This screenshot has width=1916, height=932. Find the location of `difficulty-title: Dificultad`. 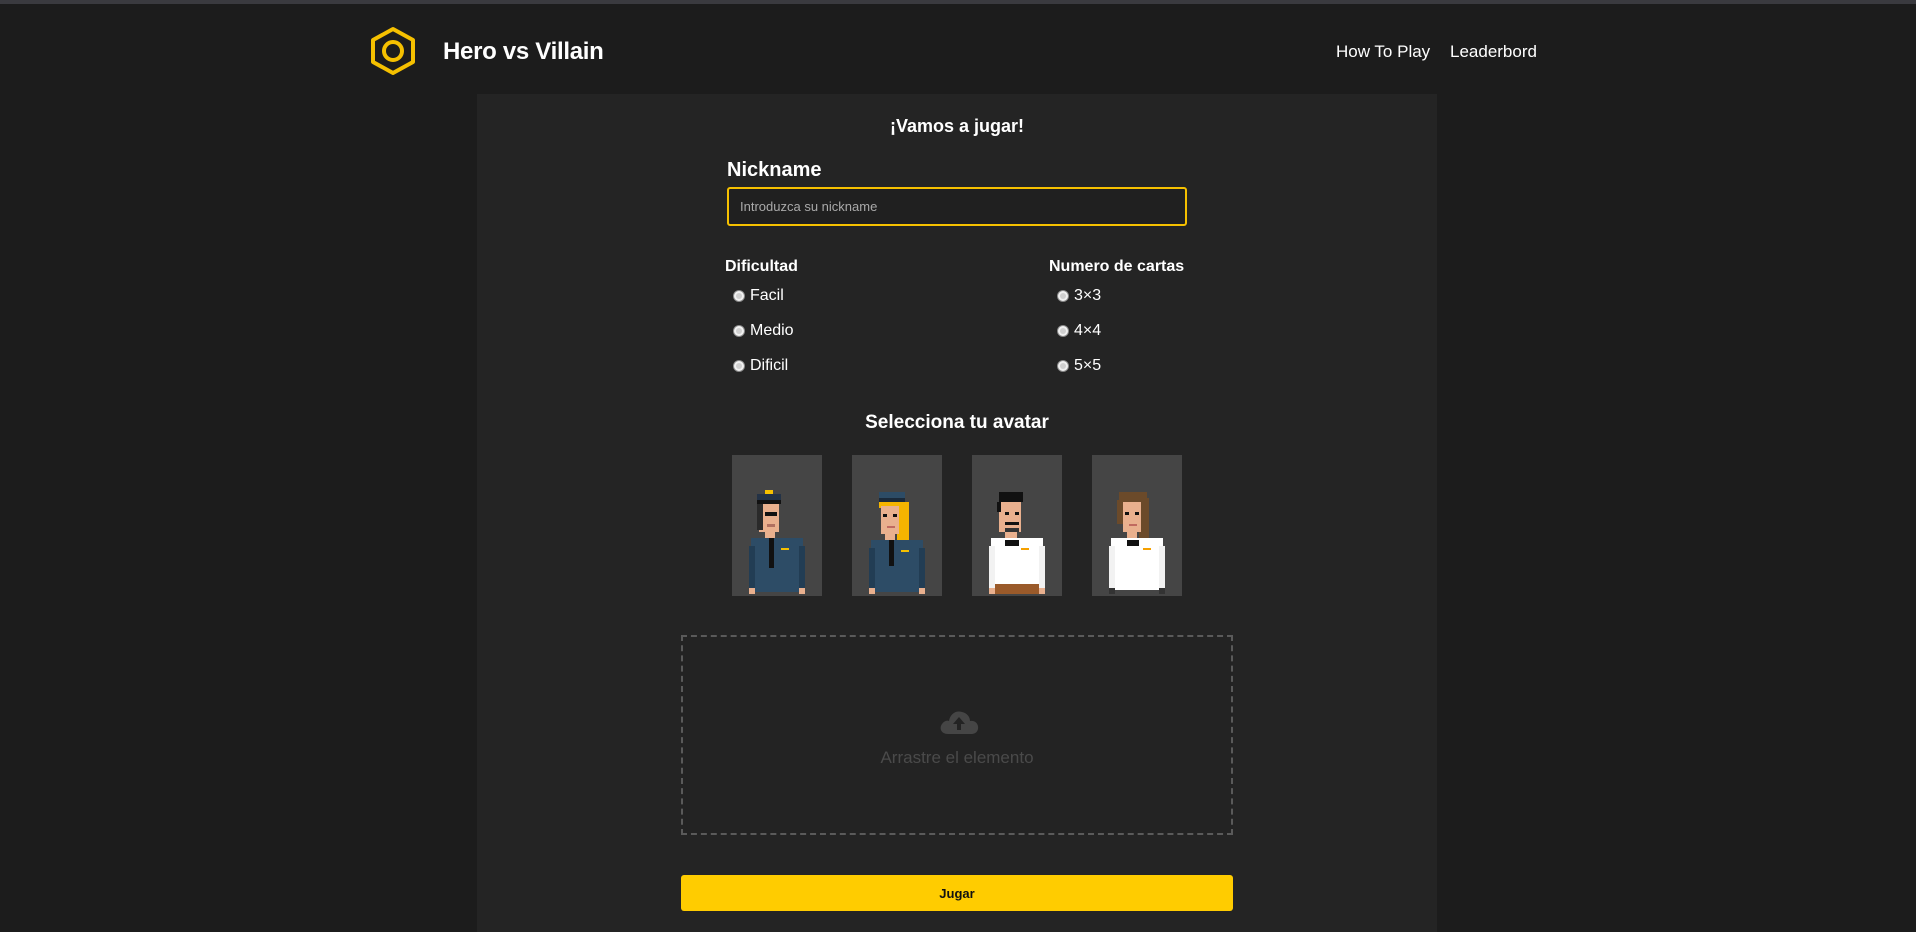

difficulty-title: Dificultad is located at coordinates (761, 266).